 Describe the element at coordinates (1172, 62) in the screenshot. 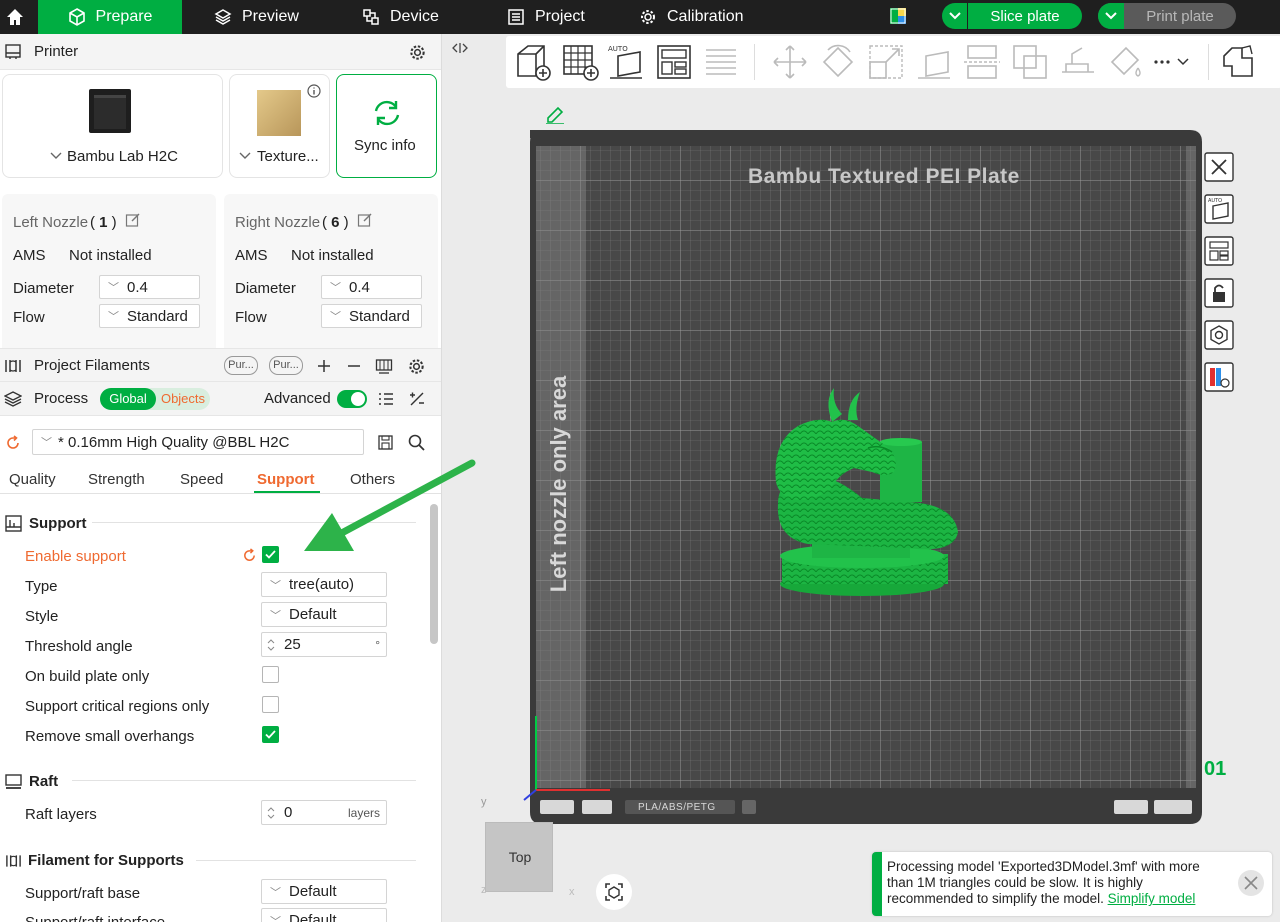

I see `more-options-icon` at that location.